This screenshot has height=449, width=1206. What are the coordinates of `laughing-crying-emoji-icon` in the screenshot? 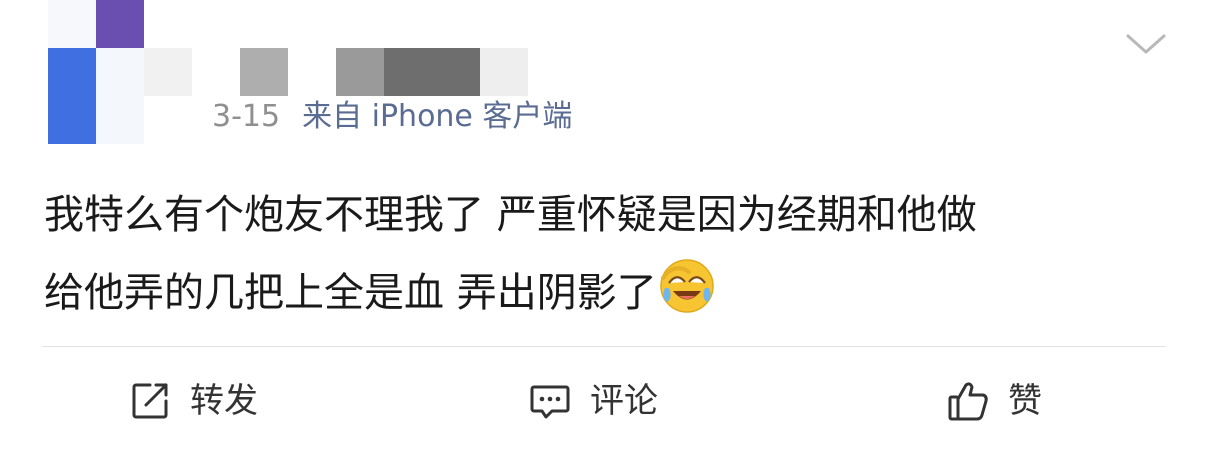 It's located at (687, 286).